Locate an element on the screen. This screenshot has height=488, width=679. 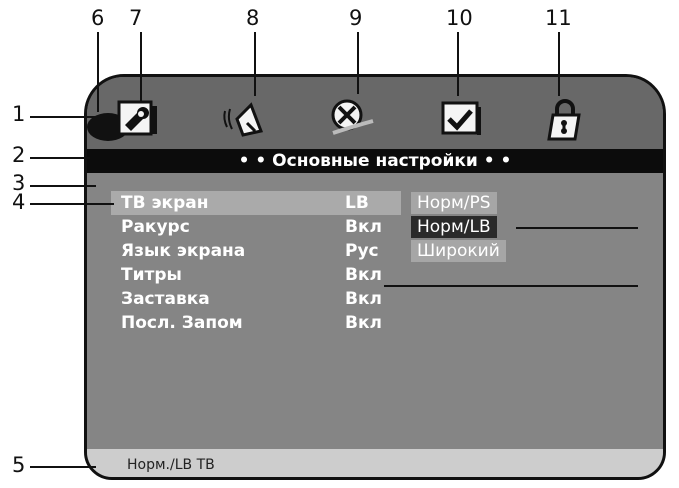
row-label: Язык экрана is located at coordinates (183, 251).